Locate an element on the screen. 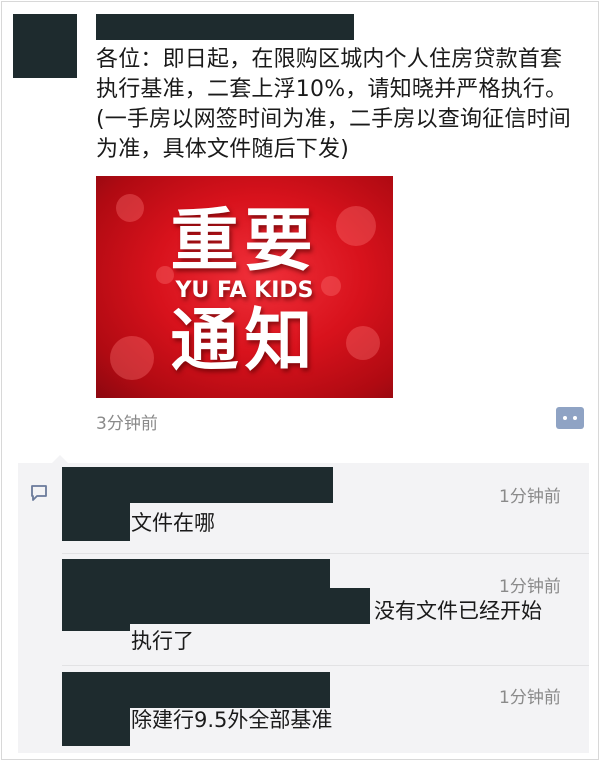 The width and height of the screenshot is (602, 763). comments-pointer is located at coordinates (60, 459).